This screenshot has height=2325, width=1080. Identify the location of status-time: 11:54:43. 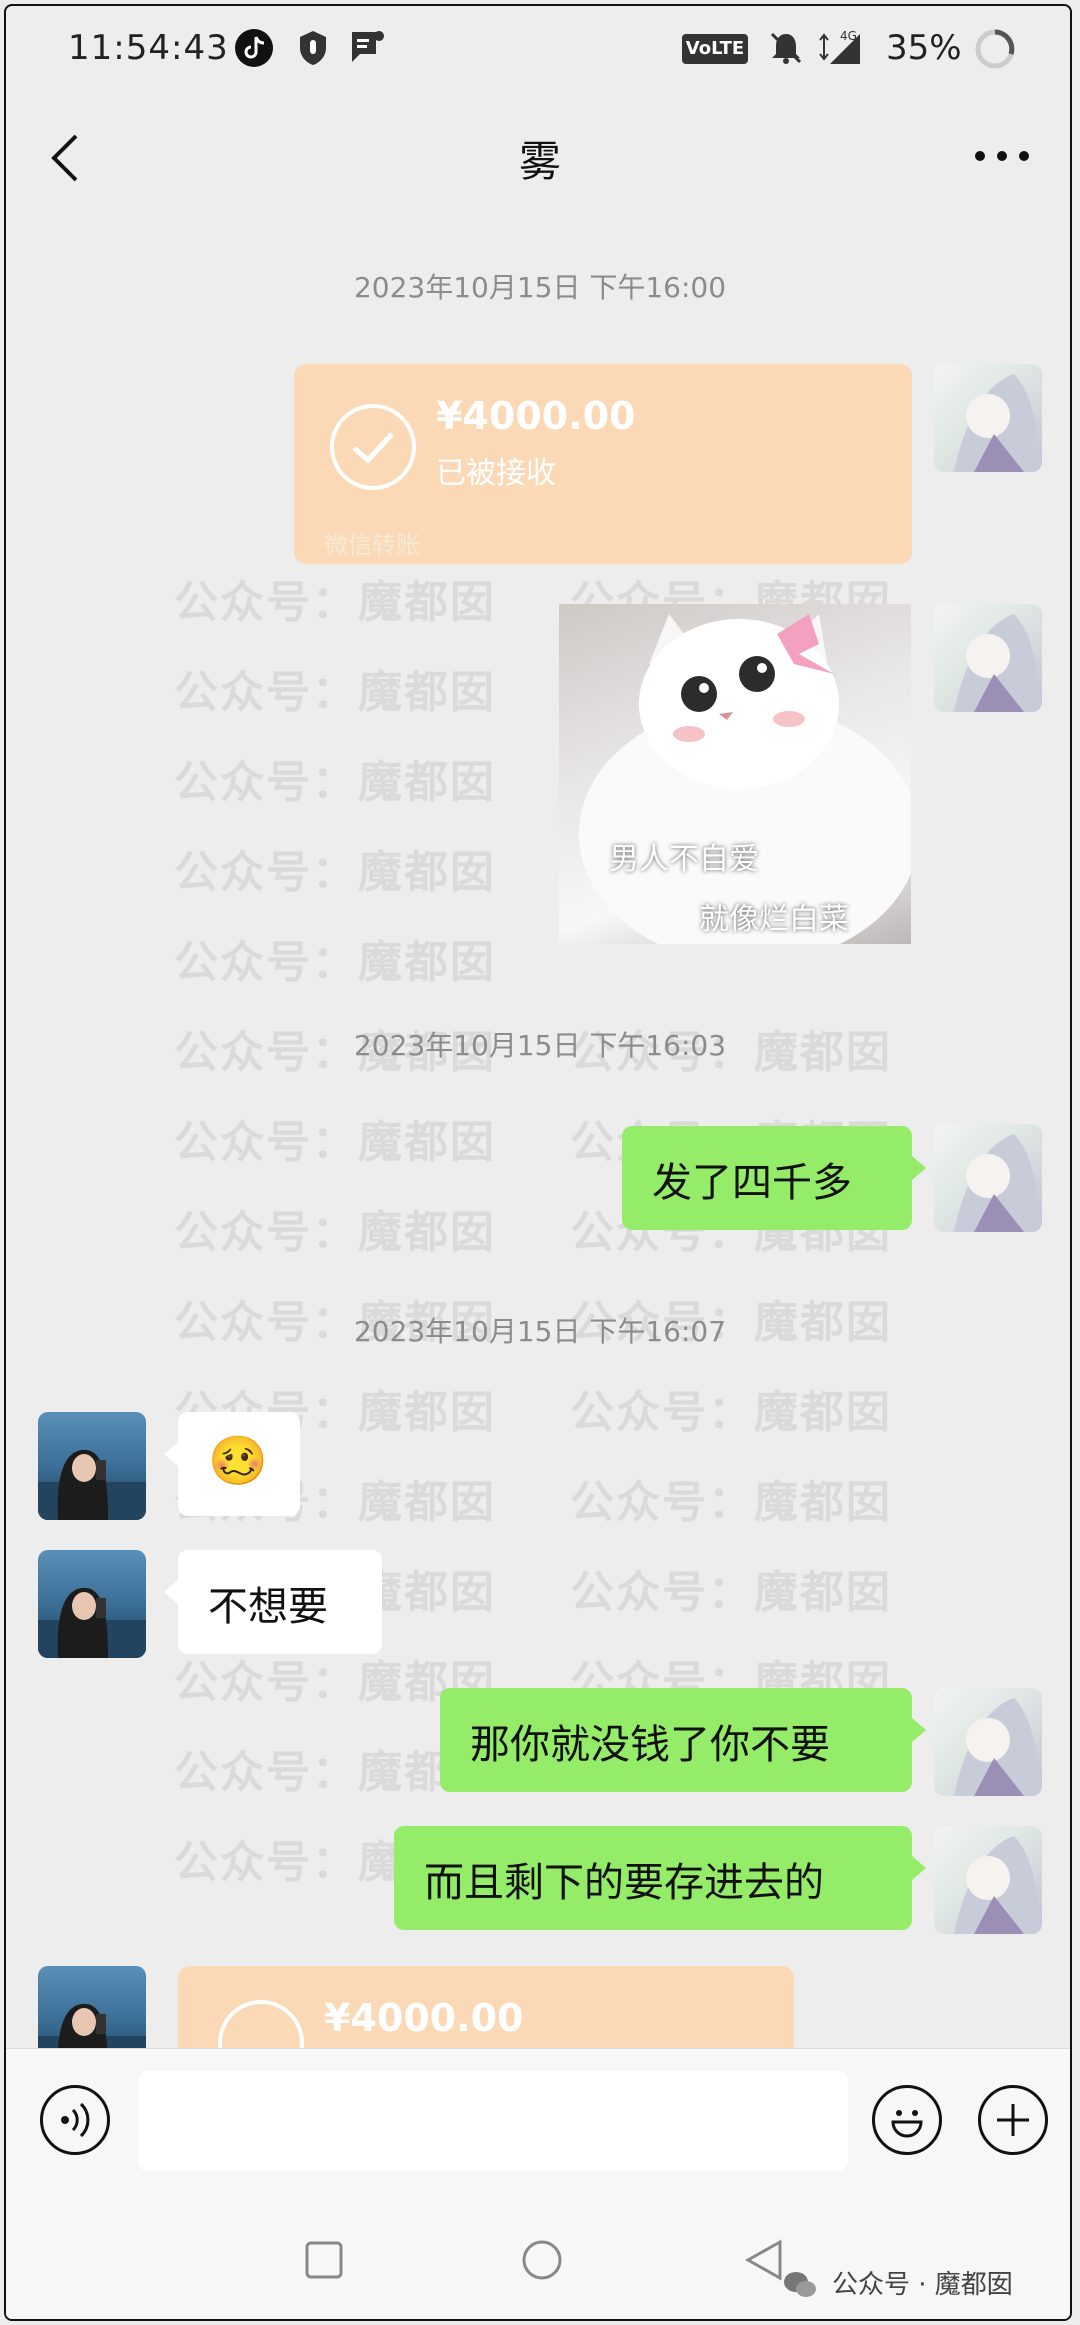
(148, 48).